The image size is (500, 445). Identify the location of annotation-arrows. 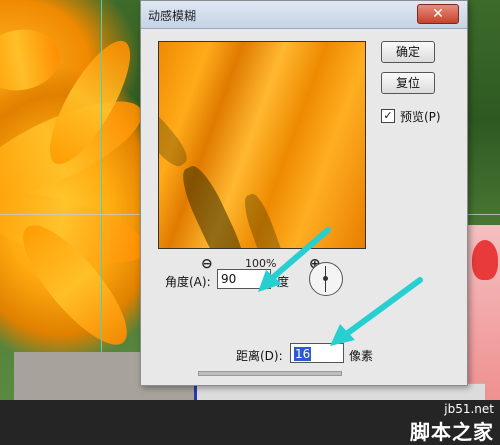
(340, 286).